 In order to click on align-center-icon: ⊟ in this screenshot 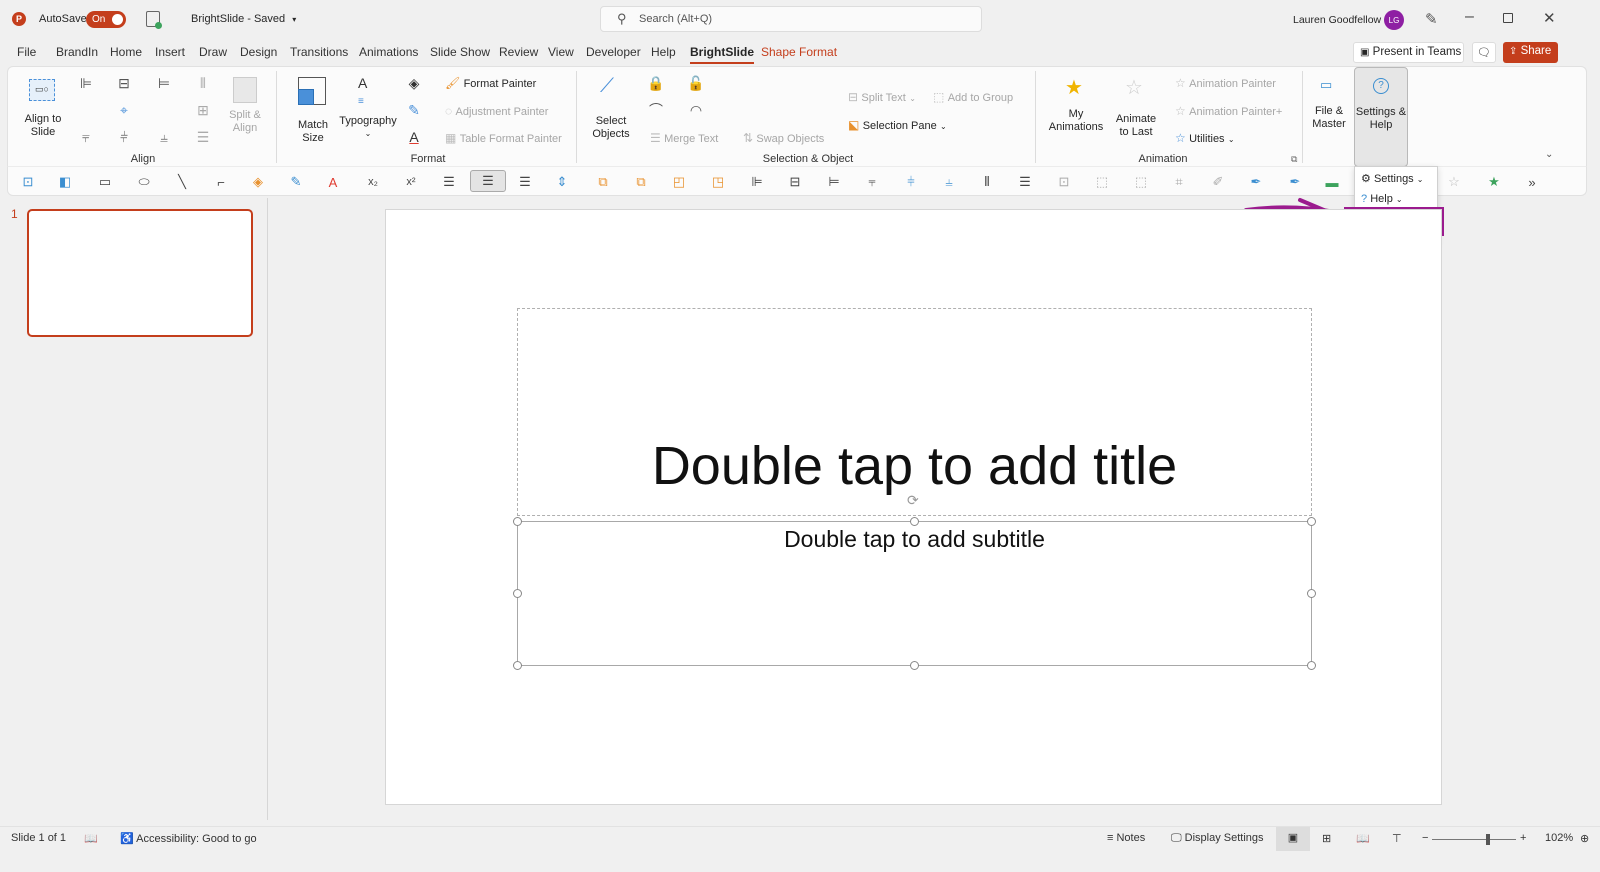, I will do `click(124, 83)`.